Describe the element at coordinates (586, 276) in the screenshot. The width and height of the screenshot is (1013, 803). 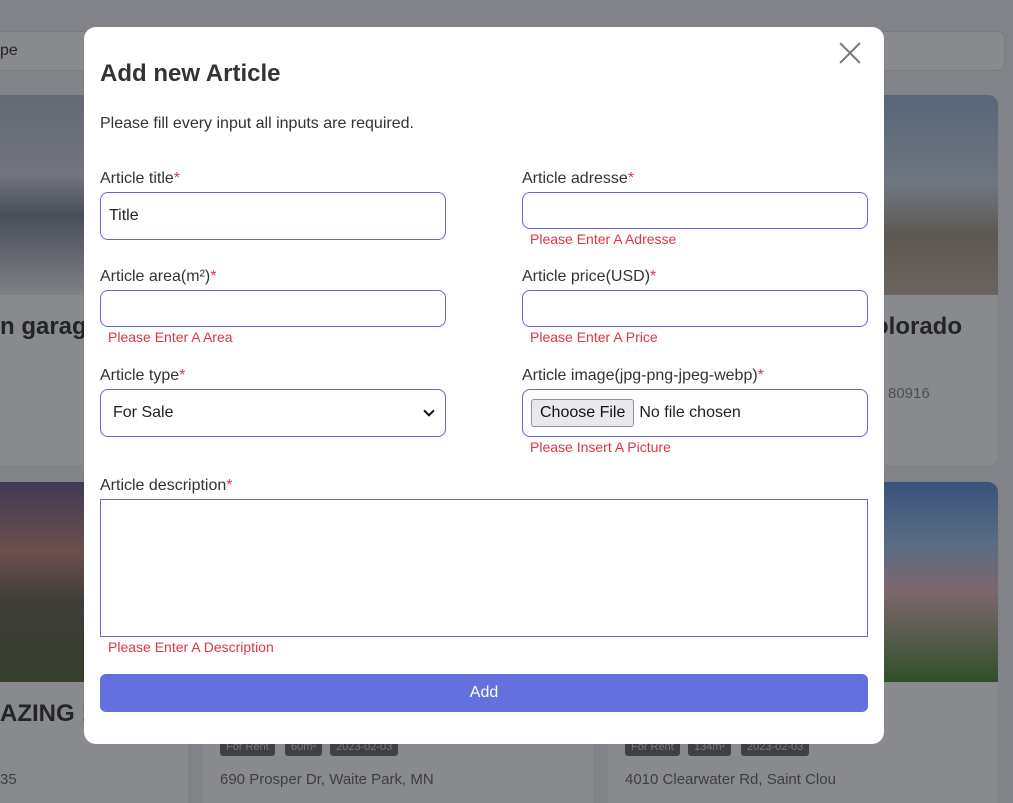
I see `price-label-text: Article price(USD)` at that location.